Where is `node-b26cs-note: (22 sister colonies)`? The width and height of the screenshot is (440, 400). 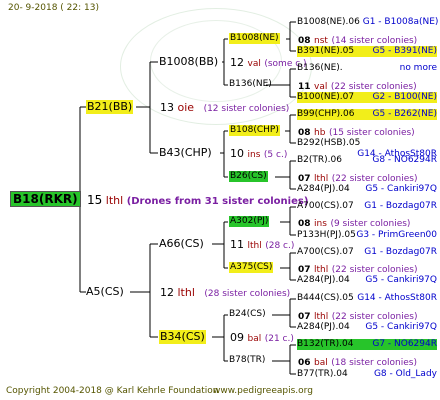
node-b26cs-note: (22 sister colonies) is located at coordinates (374, 179).